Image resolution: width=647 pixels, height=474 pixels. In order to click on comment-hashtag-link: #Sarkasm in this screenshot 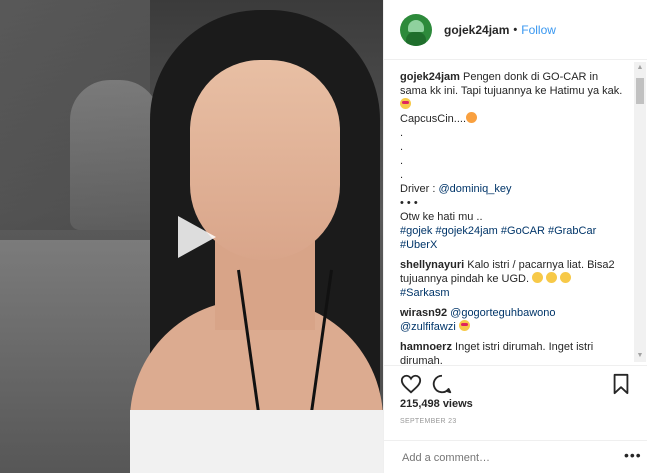, I will do `click(425, 293)`.